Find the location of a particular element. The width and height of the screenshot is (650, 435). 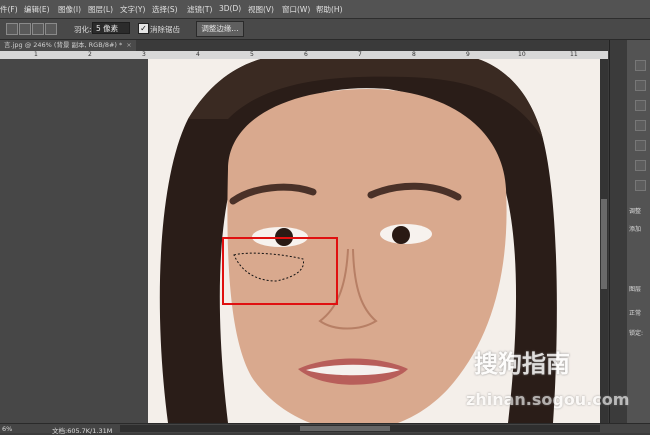

ruler-number: 6 is located at coordinates (306, 54).